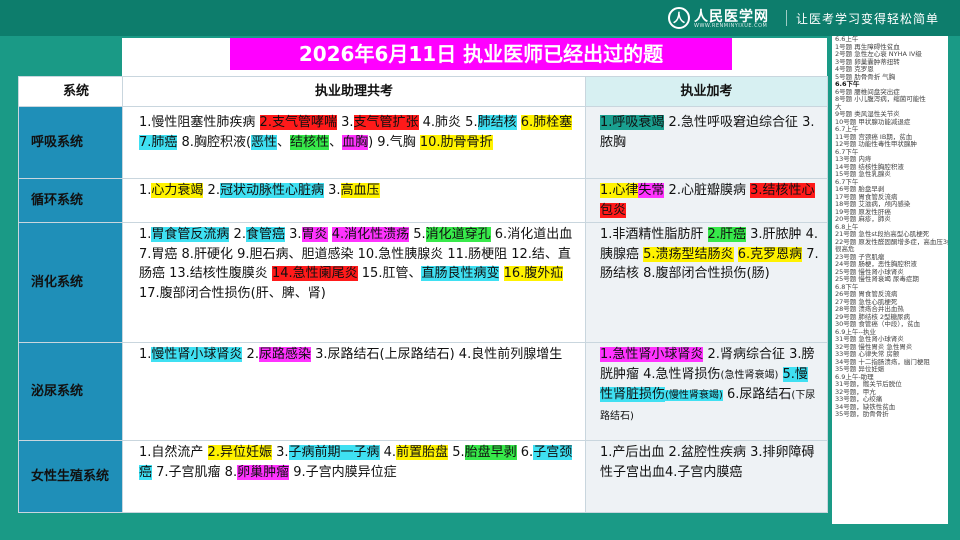 The height and width of the screenshot is (540, 960). What do you see at coordinates (706, 142) in the screenshot?
I see `extra-topics-cell: 1.呼吸衰竭 2.急性呼吸窘迫综合征 3.脓胸` at bounding box center [706, 142].